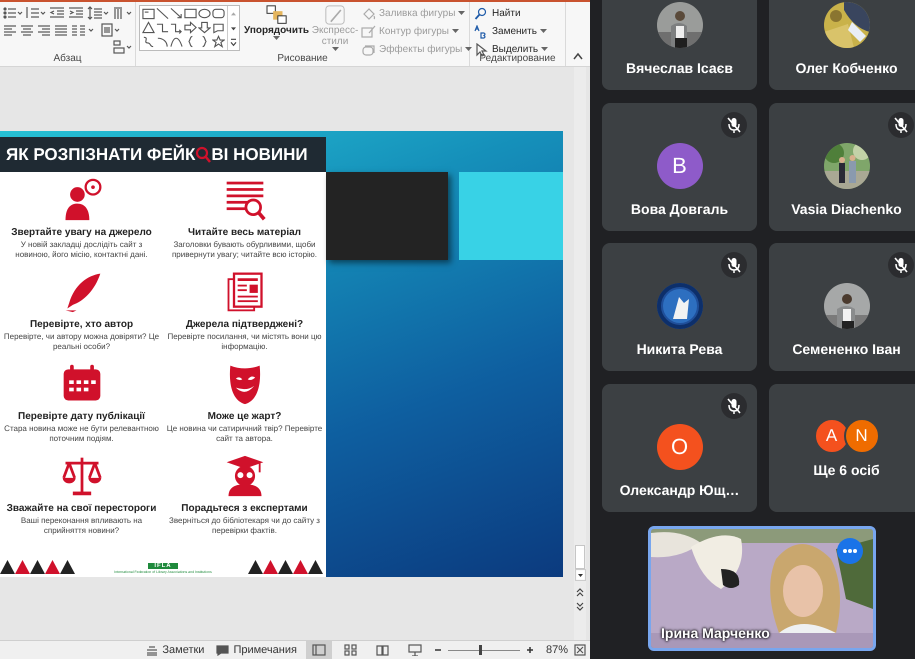 This screenshot has width=915, height=659. Describe the element at coordinates (511, 31) in the screenshot. I see `replace-button: Заменить` at that location.